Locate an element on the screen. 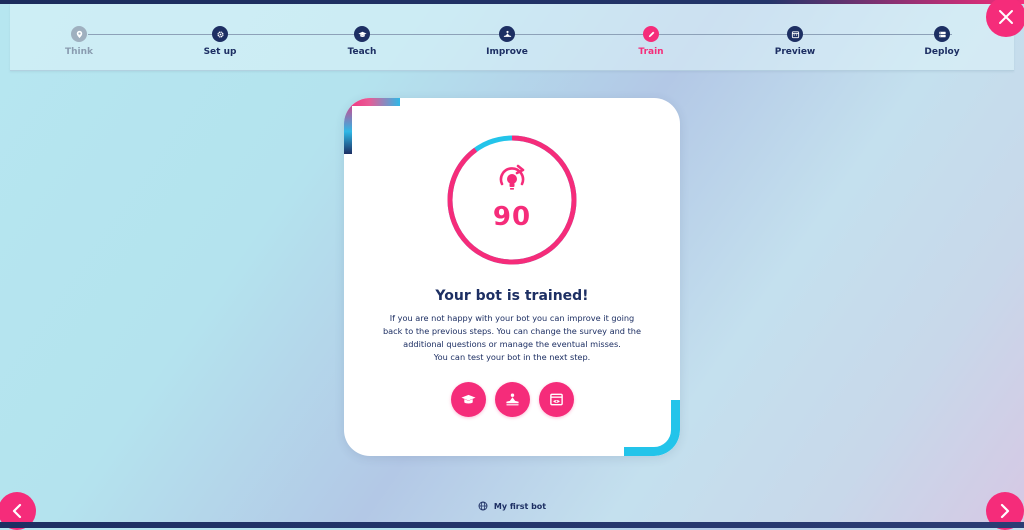  close-icon is located at coordinates (1006, 17).